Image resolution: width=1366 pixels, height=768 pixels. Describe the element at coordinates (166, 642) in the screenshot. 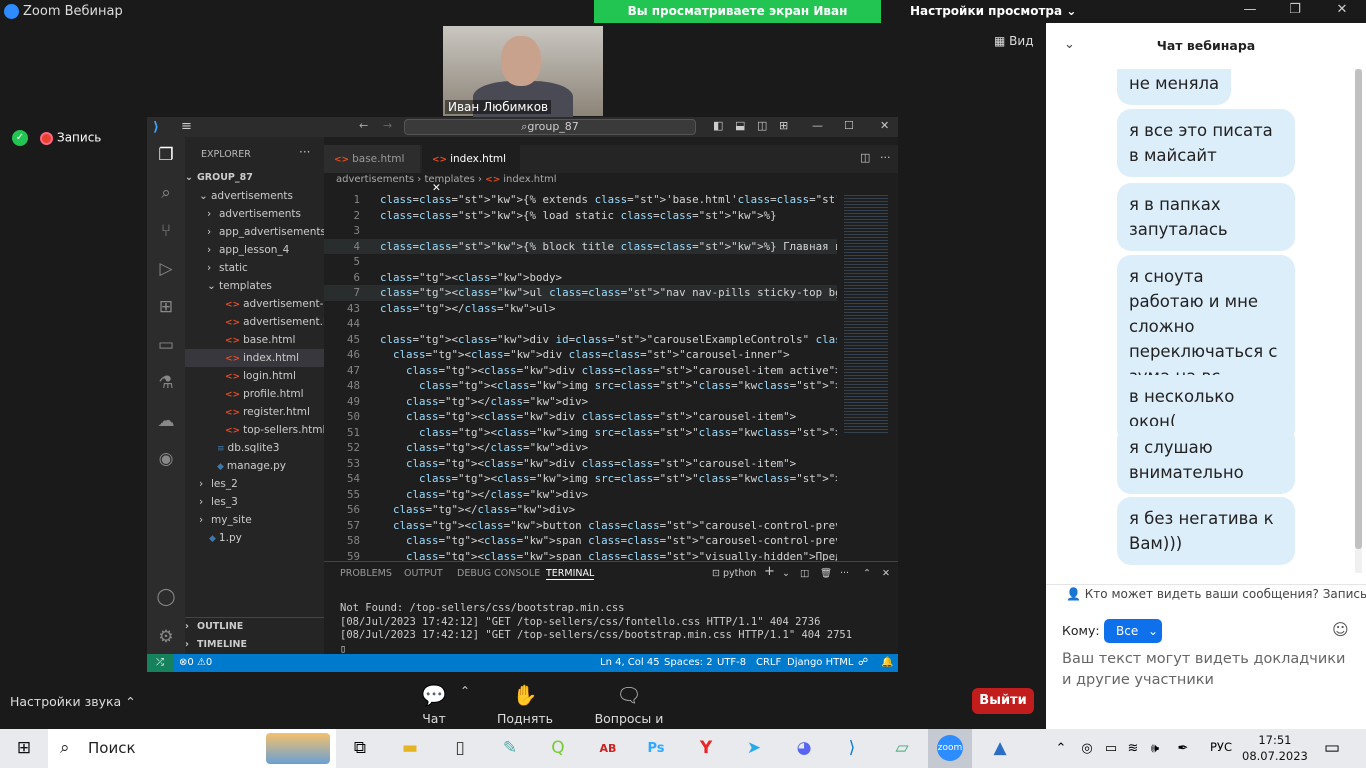

I see `settings-gear-icon: ⚙` at that location.